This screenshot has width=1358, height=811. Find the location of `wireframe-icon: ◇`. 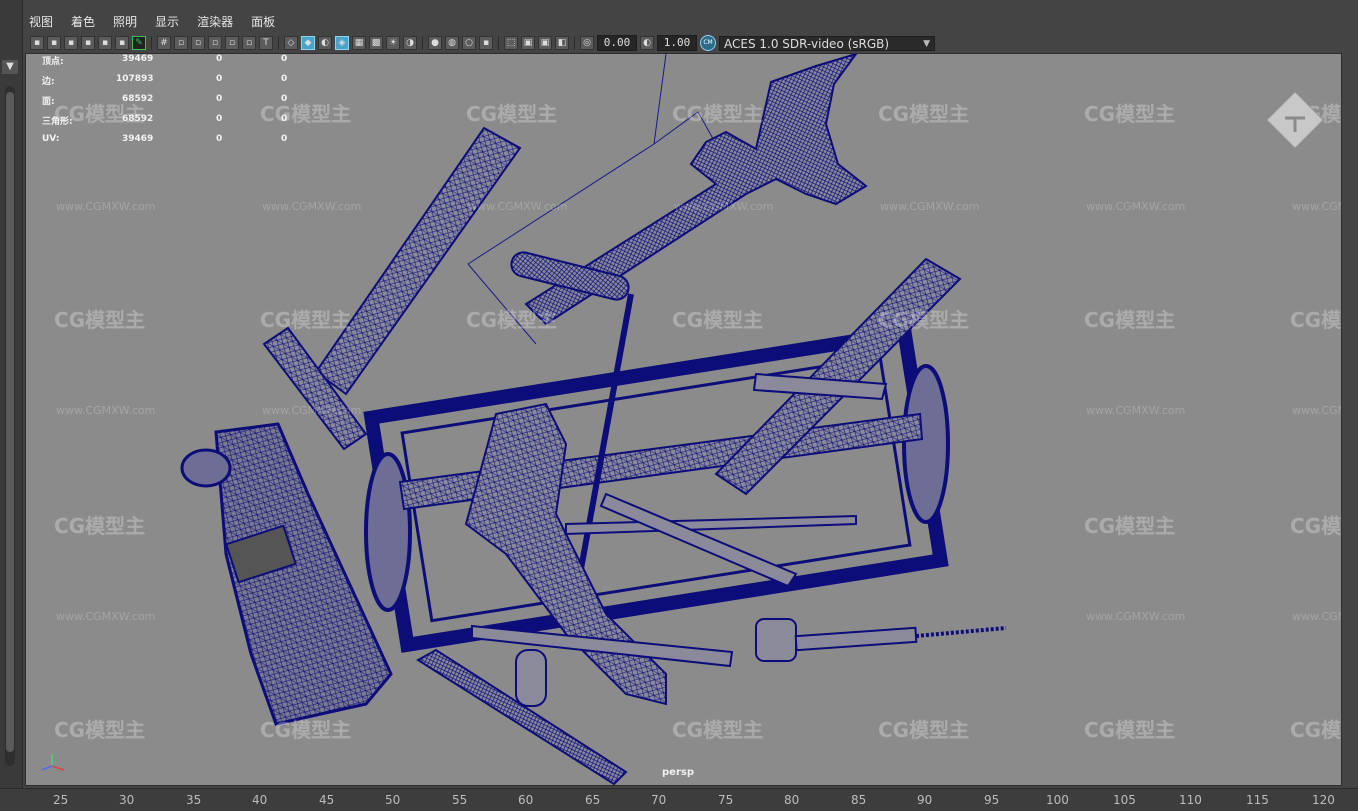

wireframe-icon: ◇ is located at coordinates (291, 43).